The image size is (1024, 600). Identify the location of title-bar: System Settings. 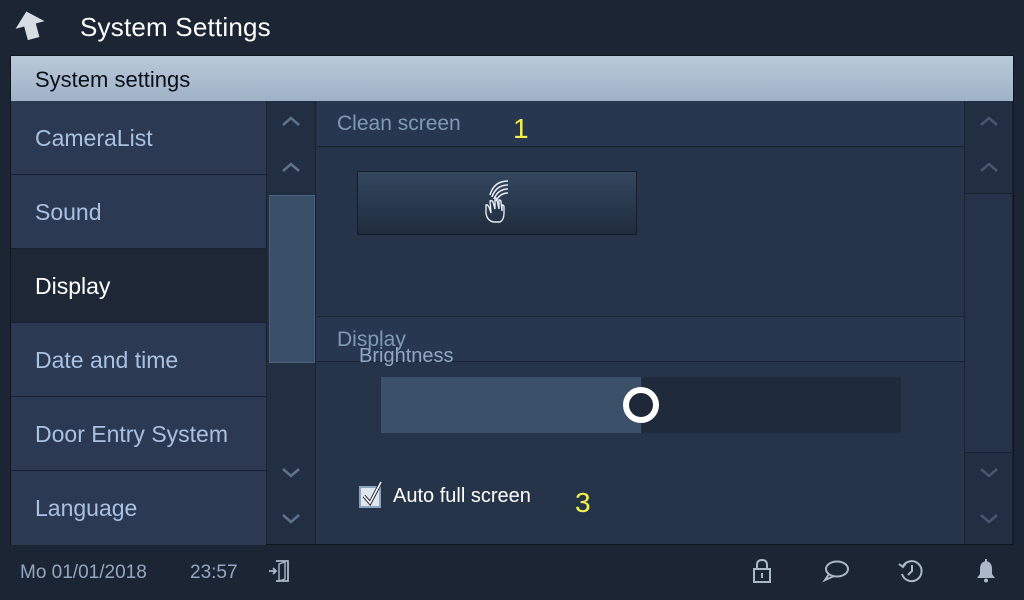
(512, 27).